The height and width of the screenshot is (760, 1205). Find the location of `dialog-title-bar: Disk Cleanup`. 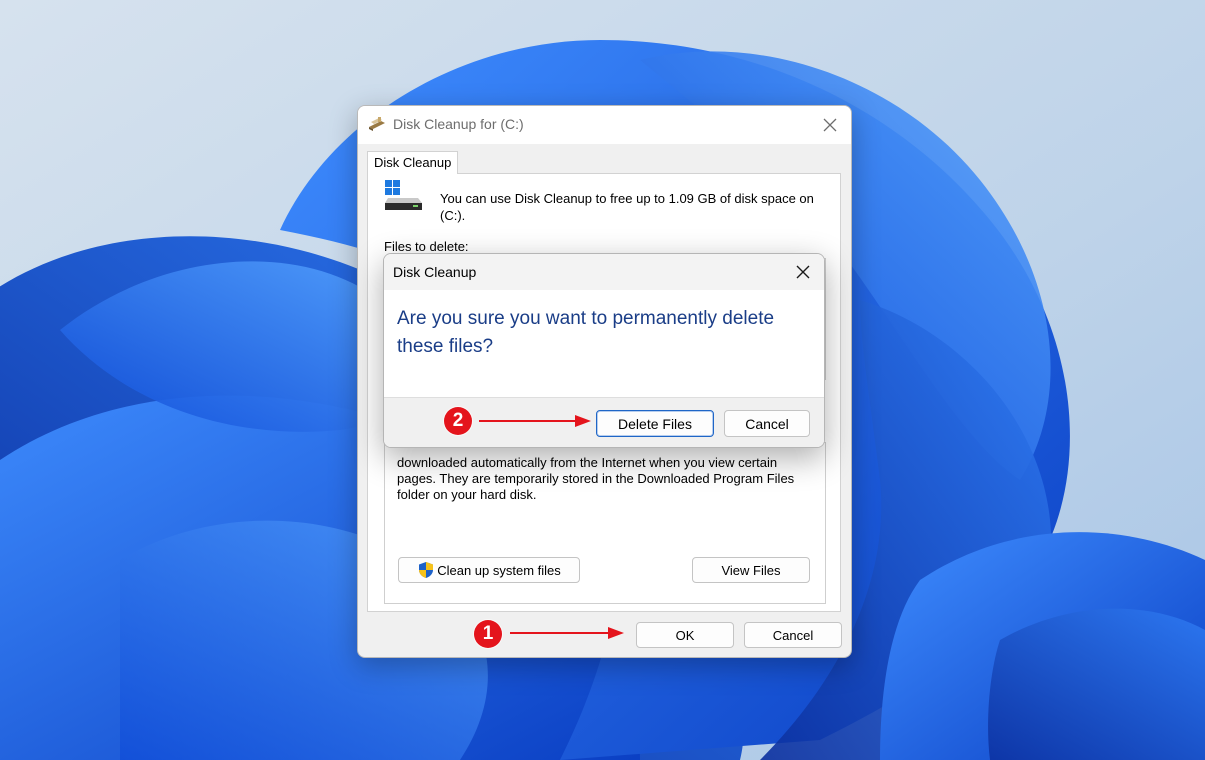

dialog-title-bar: Disk Cleanup is located at coordinates (604, 272).